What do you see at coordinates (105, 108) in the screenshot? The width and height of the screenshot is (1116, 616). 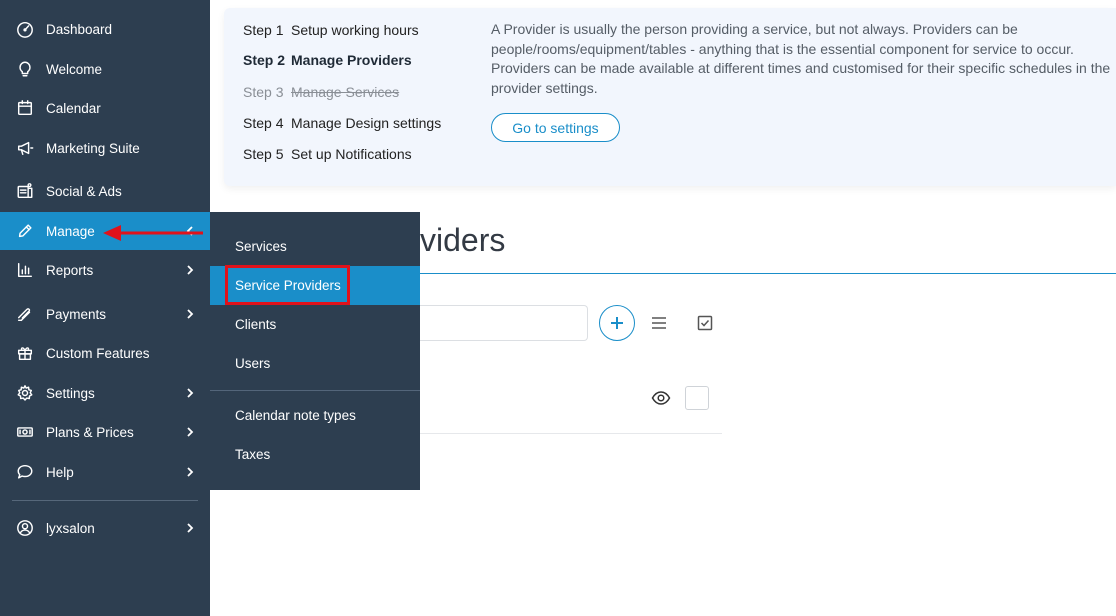 I see `sidebar-item-calendar: Calendar` at bounding box center [105, 108].